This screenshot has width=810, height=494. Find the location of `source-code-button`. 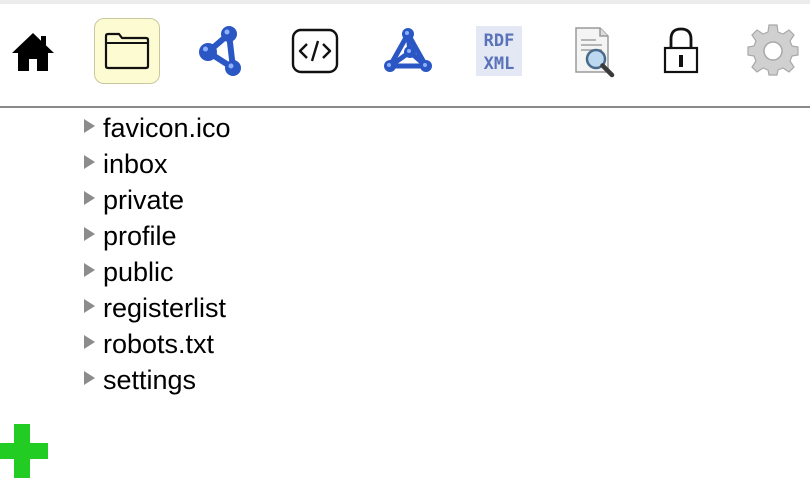

source-code-button is located at coordinates (315, 51).